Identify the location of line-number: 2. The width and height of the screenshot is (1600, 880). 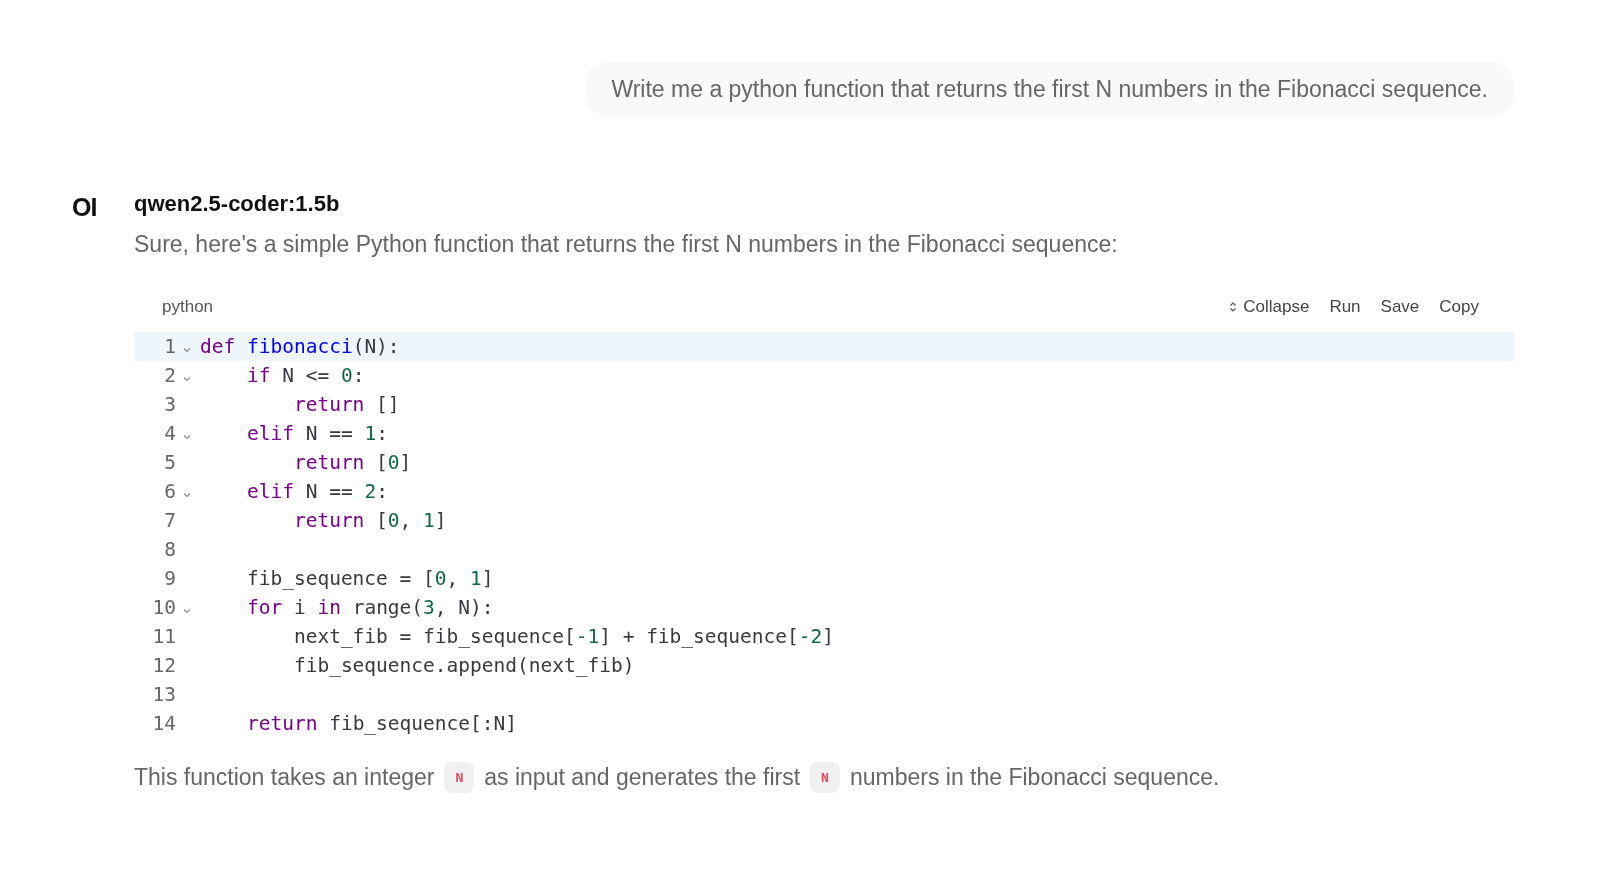
(170, 375).